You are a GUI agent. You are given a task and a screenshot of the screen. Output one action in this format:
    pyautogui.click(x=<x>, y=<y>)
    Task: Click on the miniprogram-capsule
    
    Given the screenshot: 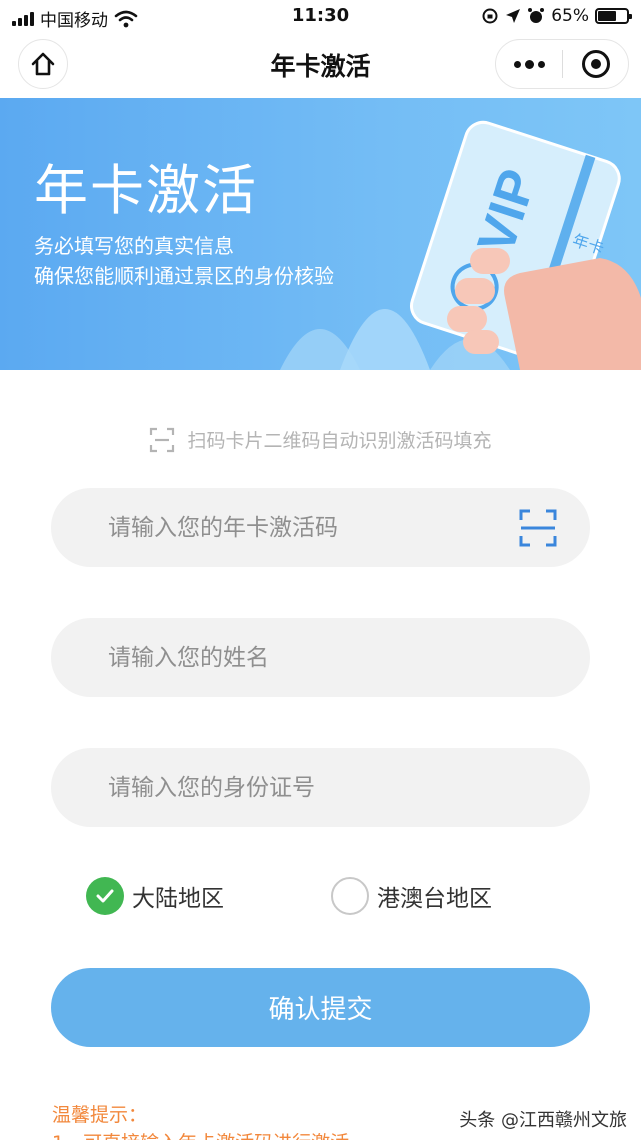 What is the action you would take?
    pyautogui.click(x=562, y=64)
    